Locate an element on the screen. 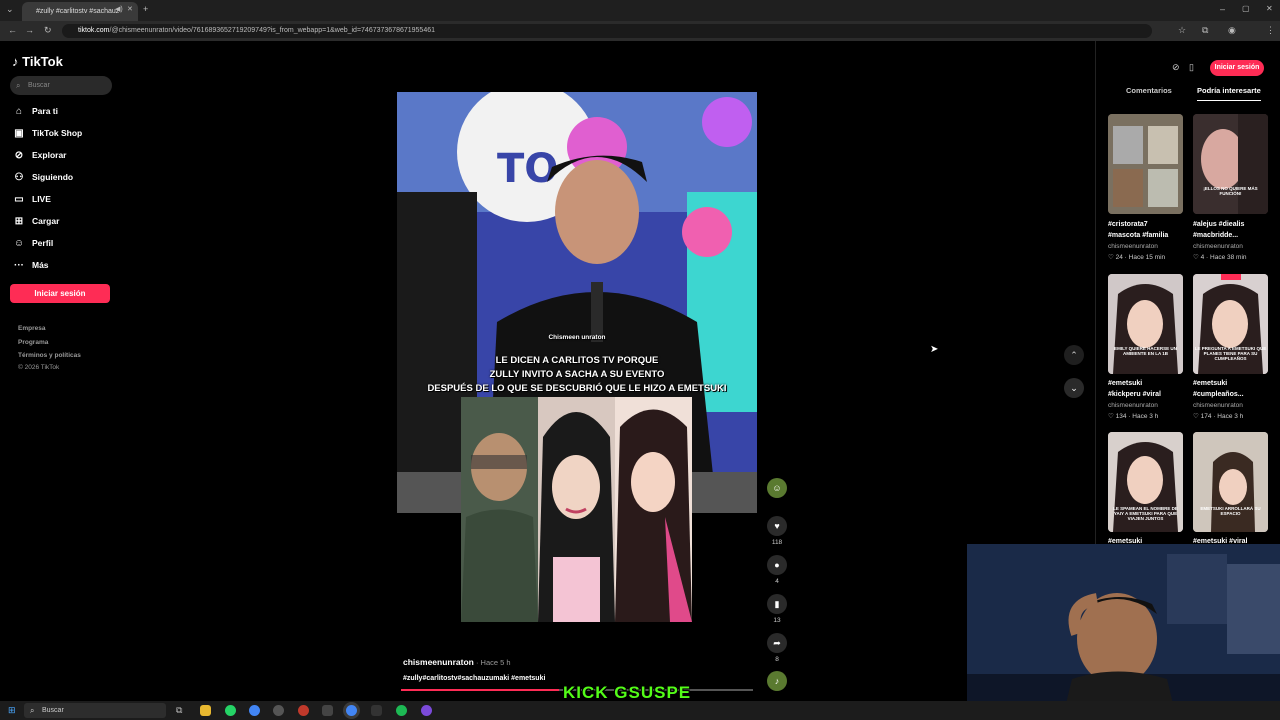 This screenshot has width=1280, height=720. nav-para-ti: ⌂ Para ti is located at coordinates (35, 111).